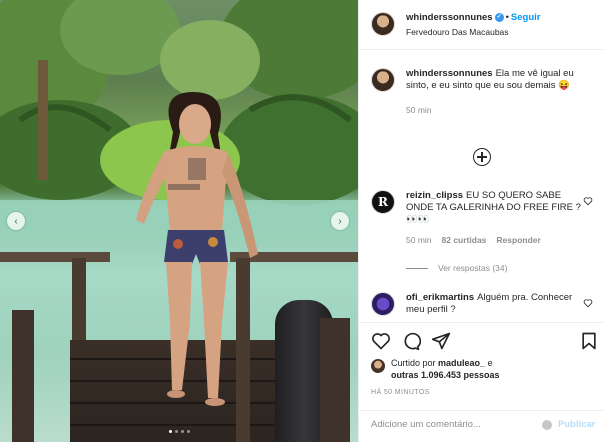 Image resolution: width=604 pixels, height=442 pixels. Describe the element at coordinates (440, 297) in the screenshot. I see `comment-username: ofi_erikmartins` at that location.